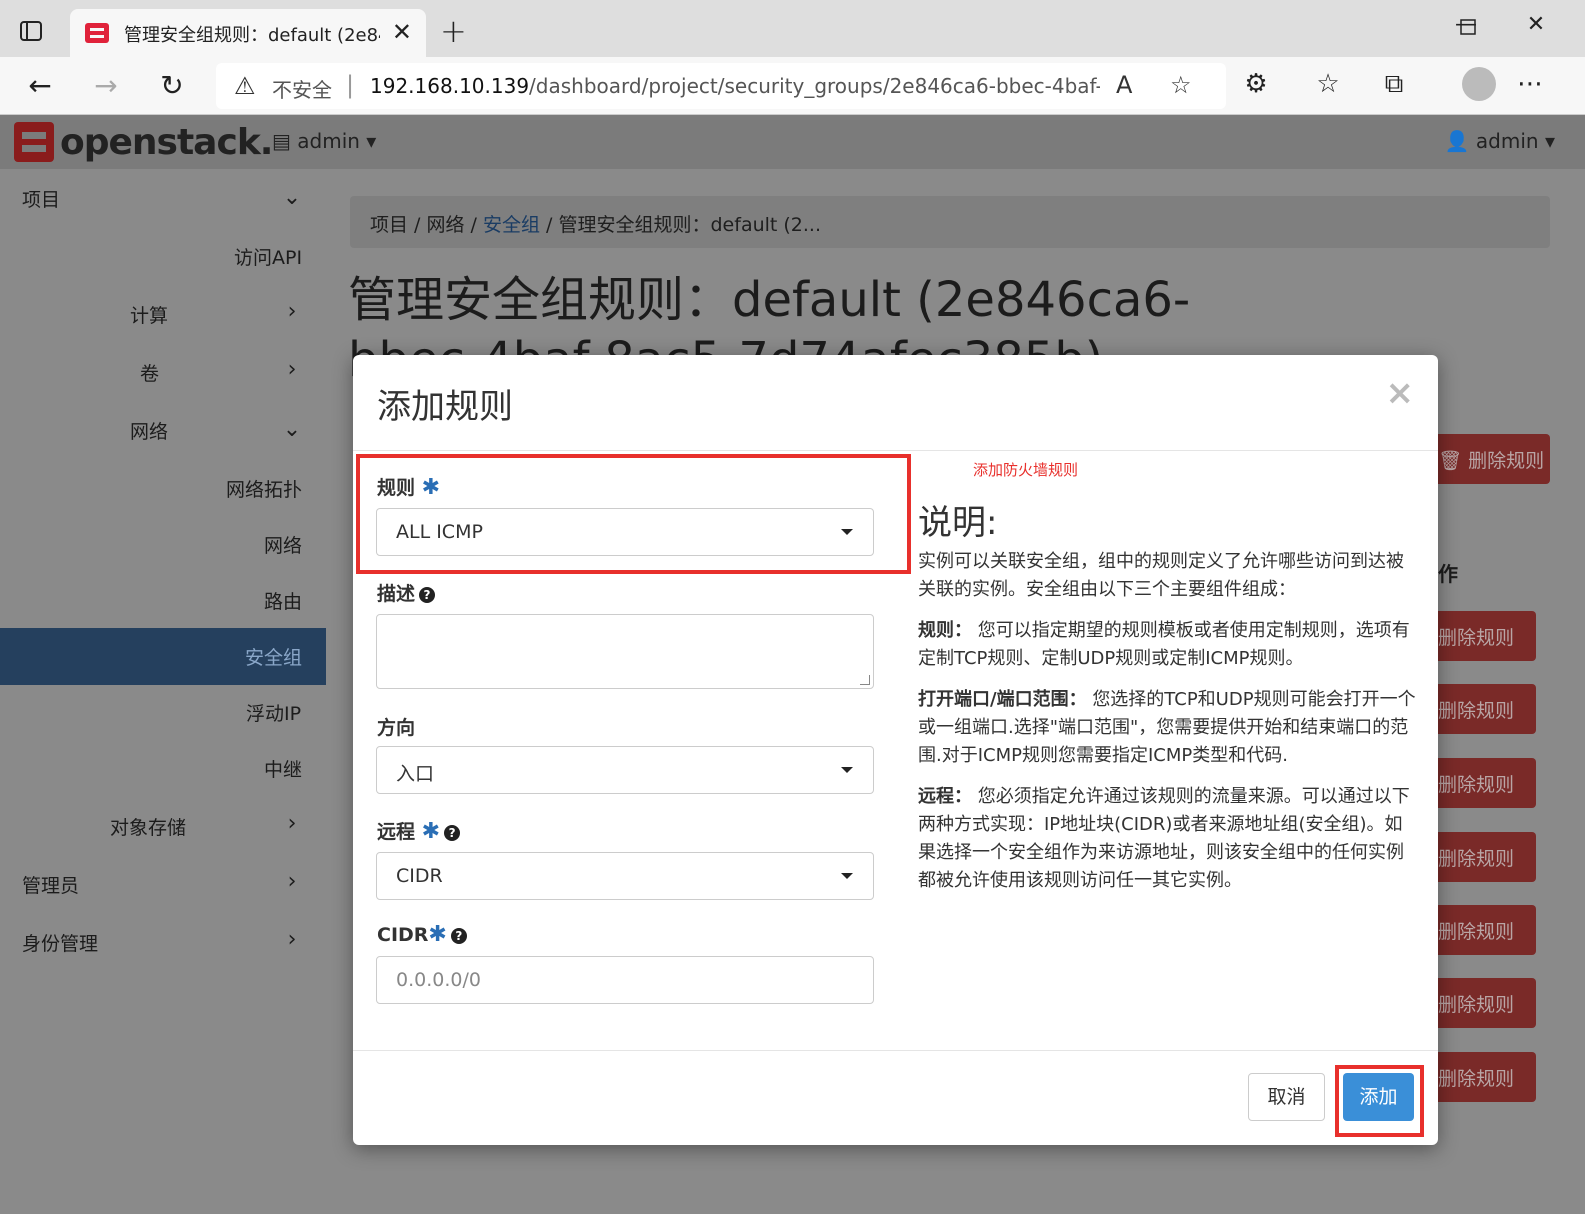 The height and width of the screenshot is (1214, 1585). What do you see at coordinates (1536, 28) in the screenshot?
I see `close-window-icon: ✕` at bounding box center [1536, 28].